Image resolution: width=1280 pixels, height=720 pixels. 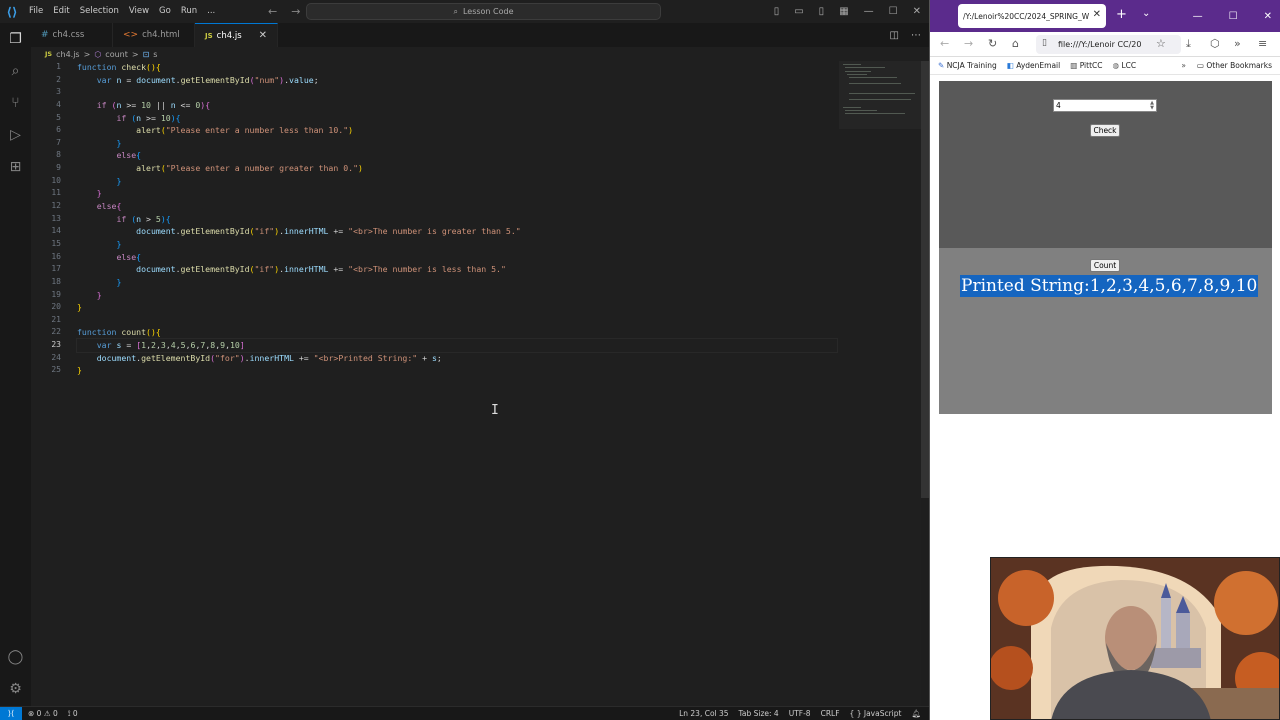 What do you see at coordinates (43, 714) in the screenshot?
I see `problems-indicator: ⊗ 0 ⚠ 0` at bounding box center [43, 714].